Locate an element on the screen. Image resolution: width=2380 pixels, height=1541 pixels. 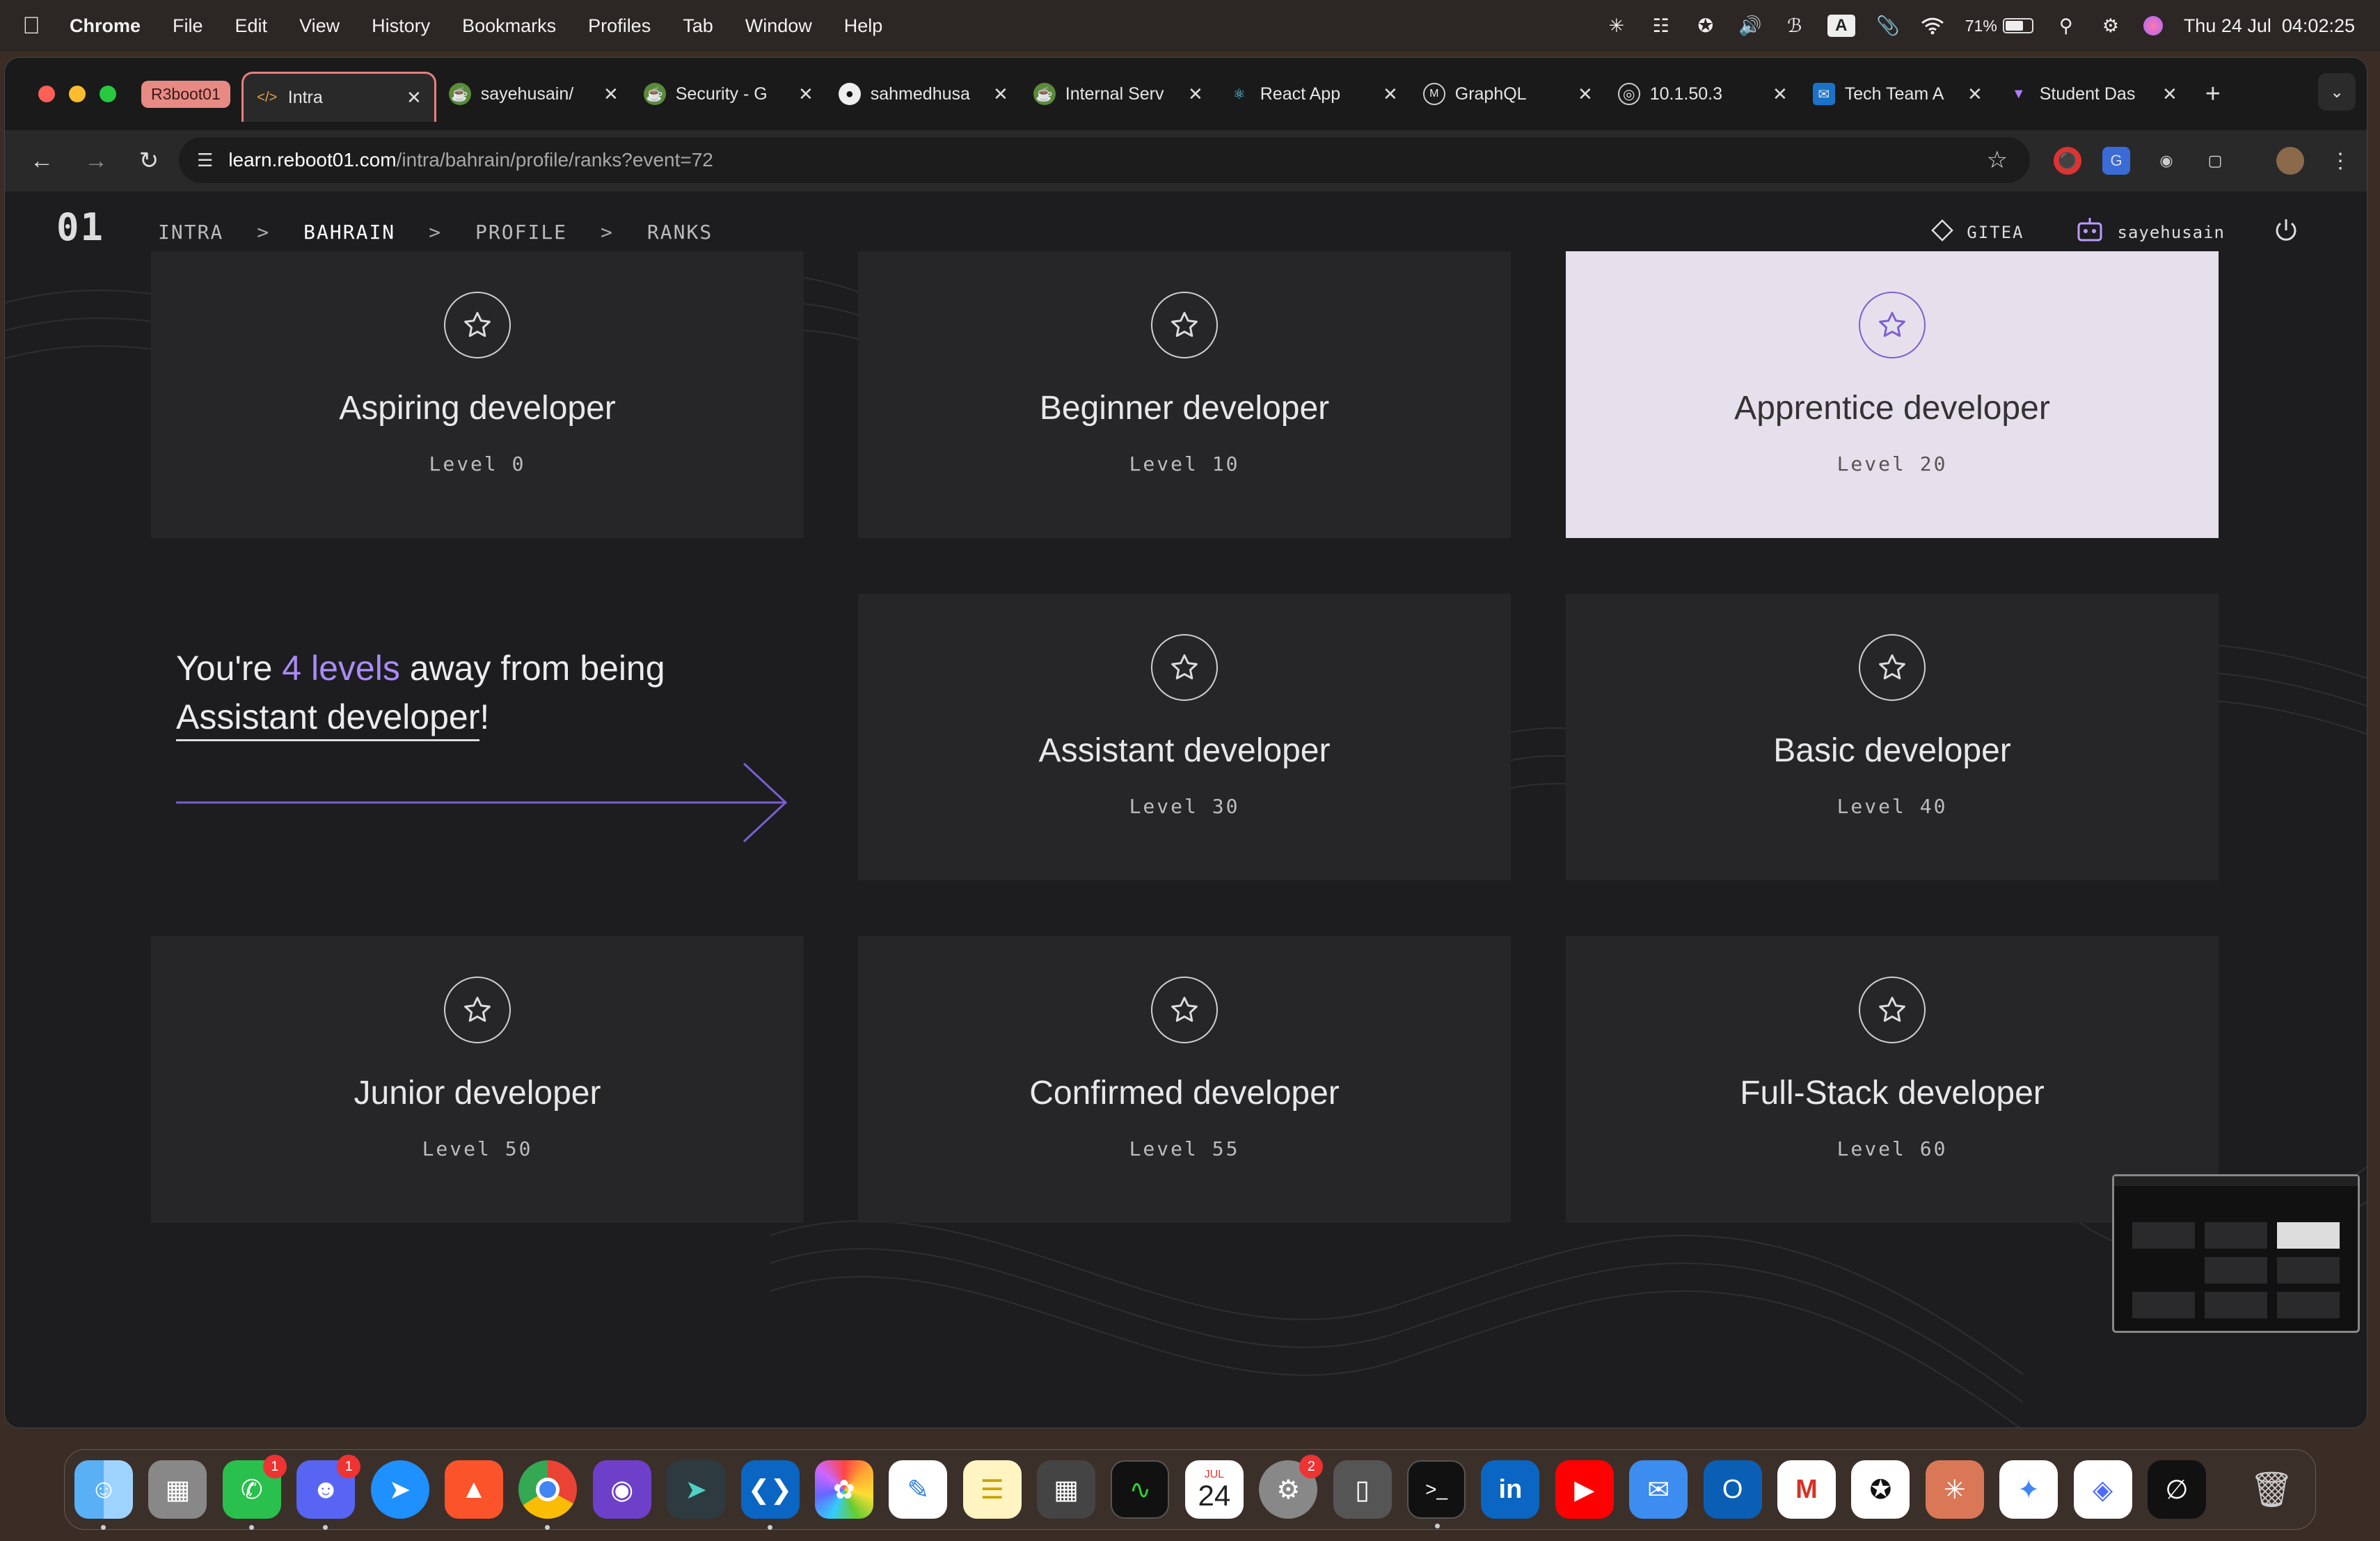
airpods-icon: ☷ is located at coordinates (1661, 26).